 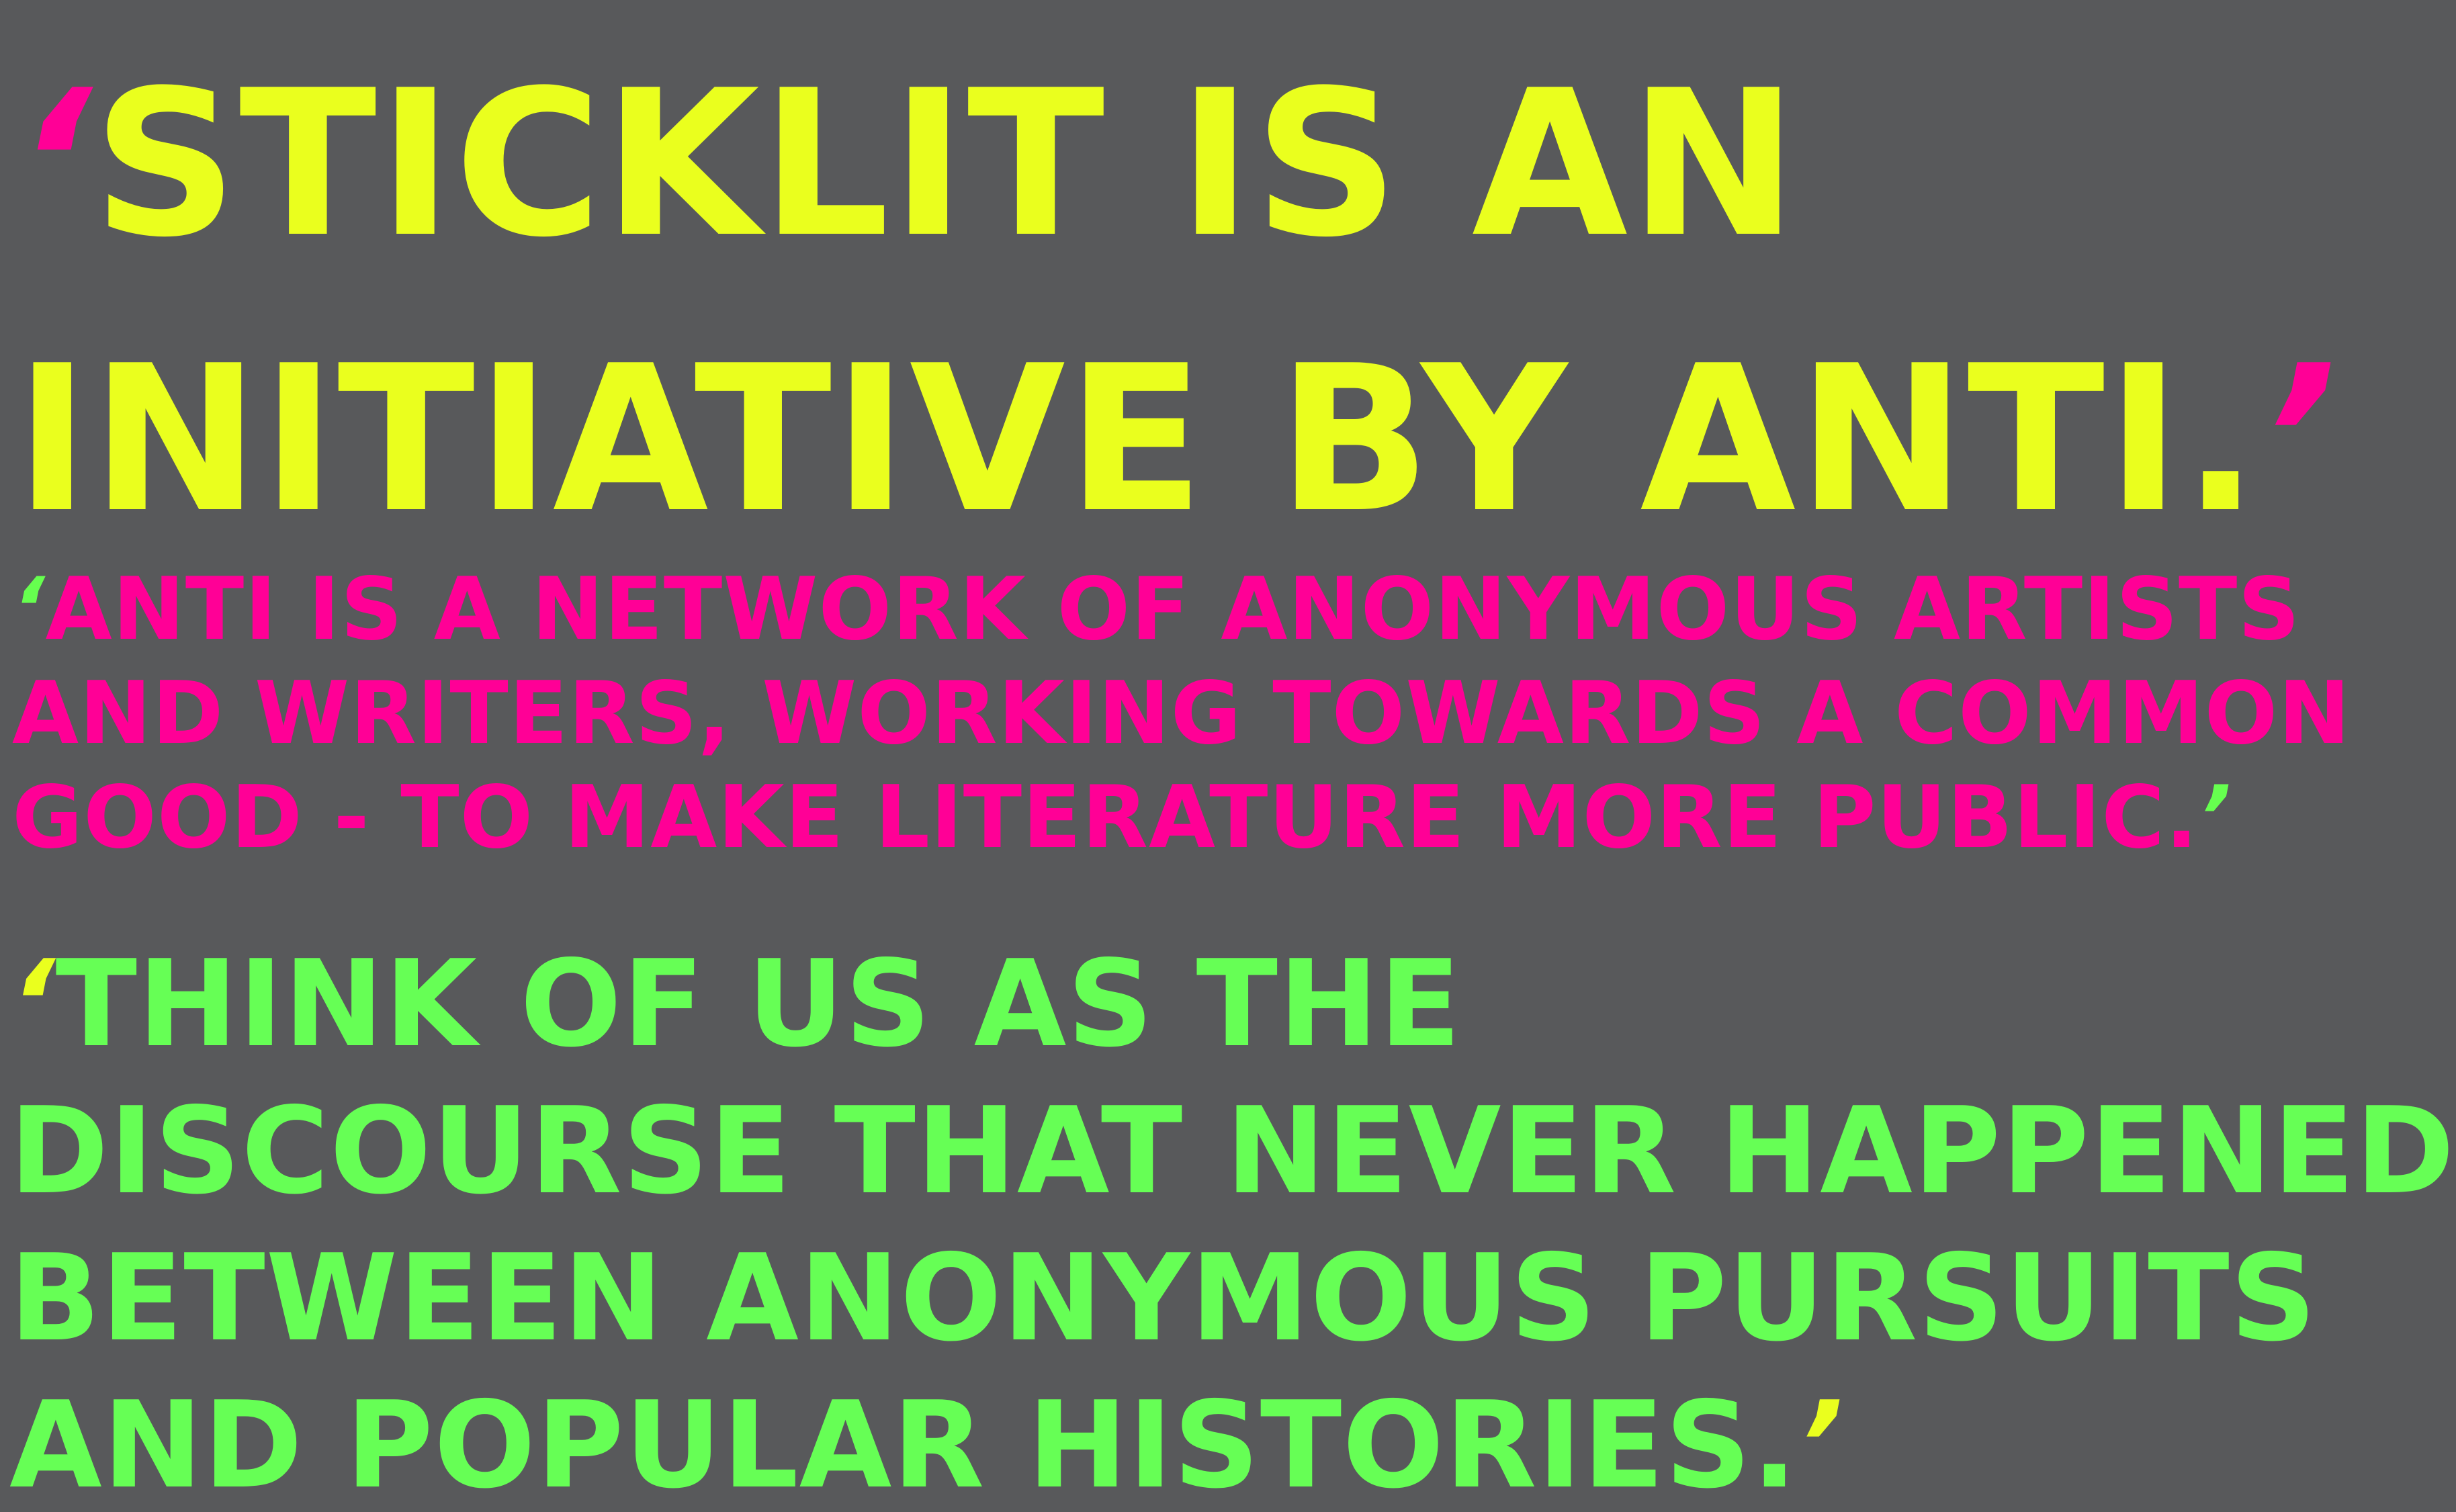 I want to click on statement-text: THINK OF US AS THE, so click(x=758, y=1003).